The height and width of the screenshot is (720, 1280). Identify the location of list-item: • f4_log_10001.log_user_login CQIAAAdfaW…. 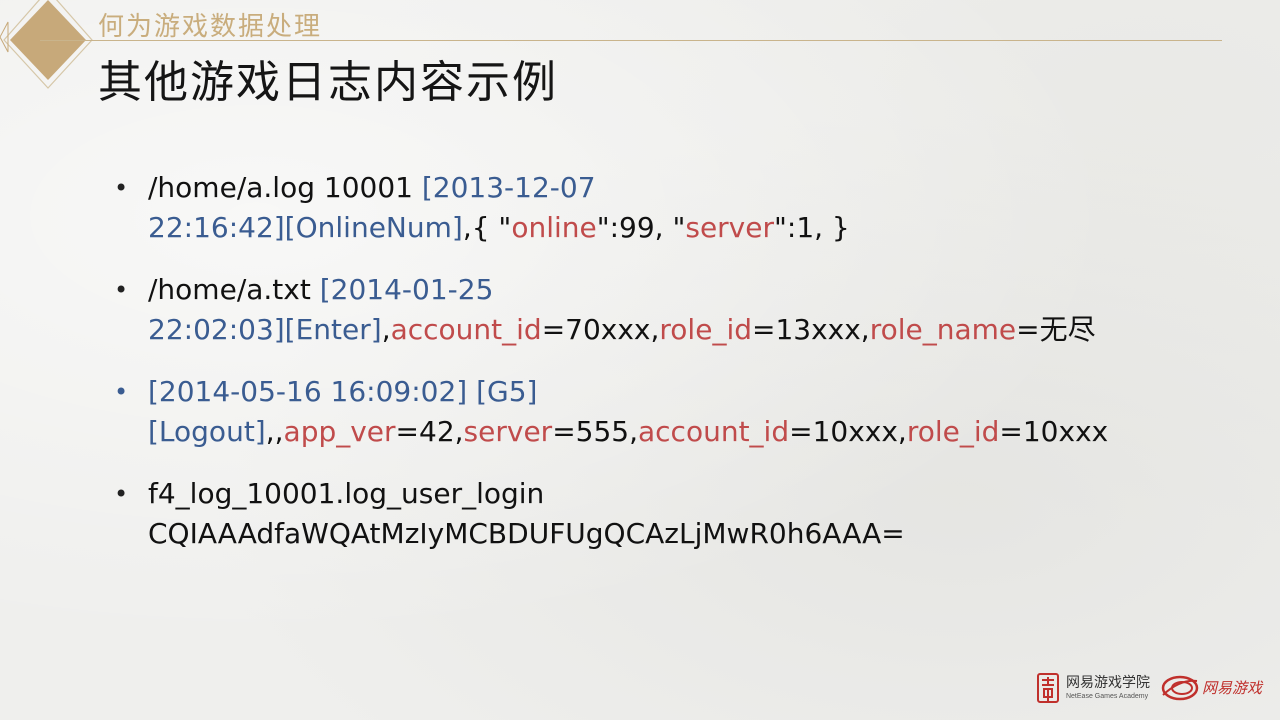
(672, 514).